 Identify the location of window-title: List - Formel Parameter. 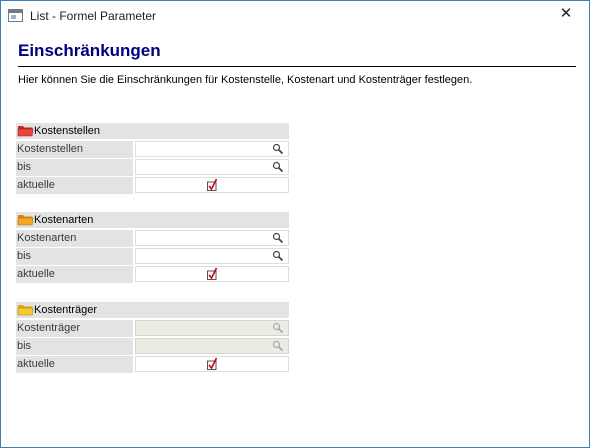
(93, 16).